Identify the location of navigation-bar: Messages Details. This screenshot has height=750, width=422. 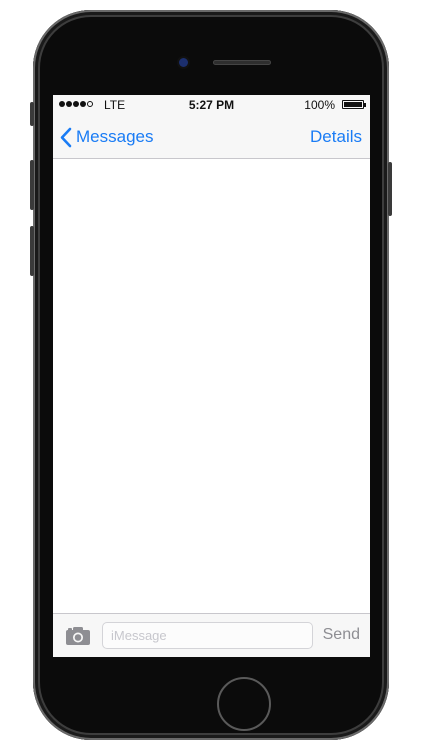
(211, 137).